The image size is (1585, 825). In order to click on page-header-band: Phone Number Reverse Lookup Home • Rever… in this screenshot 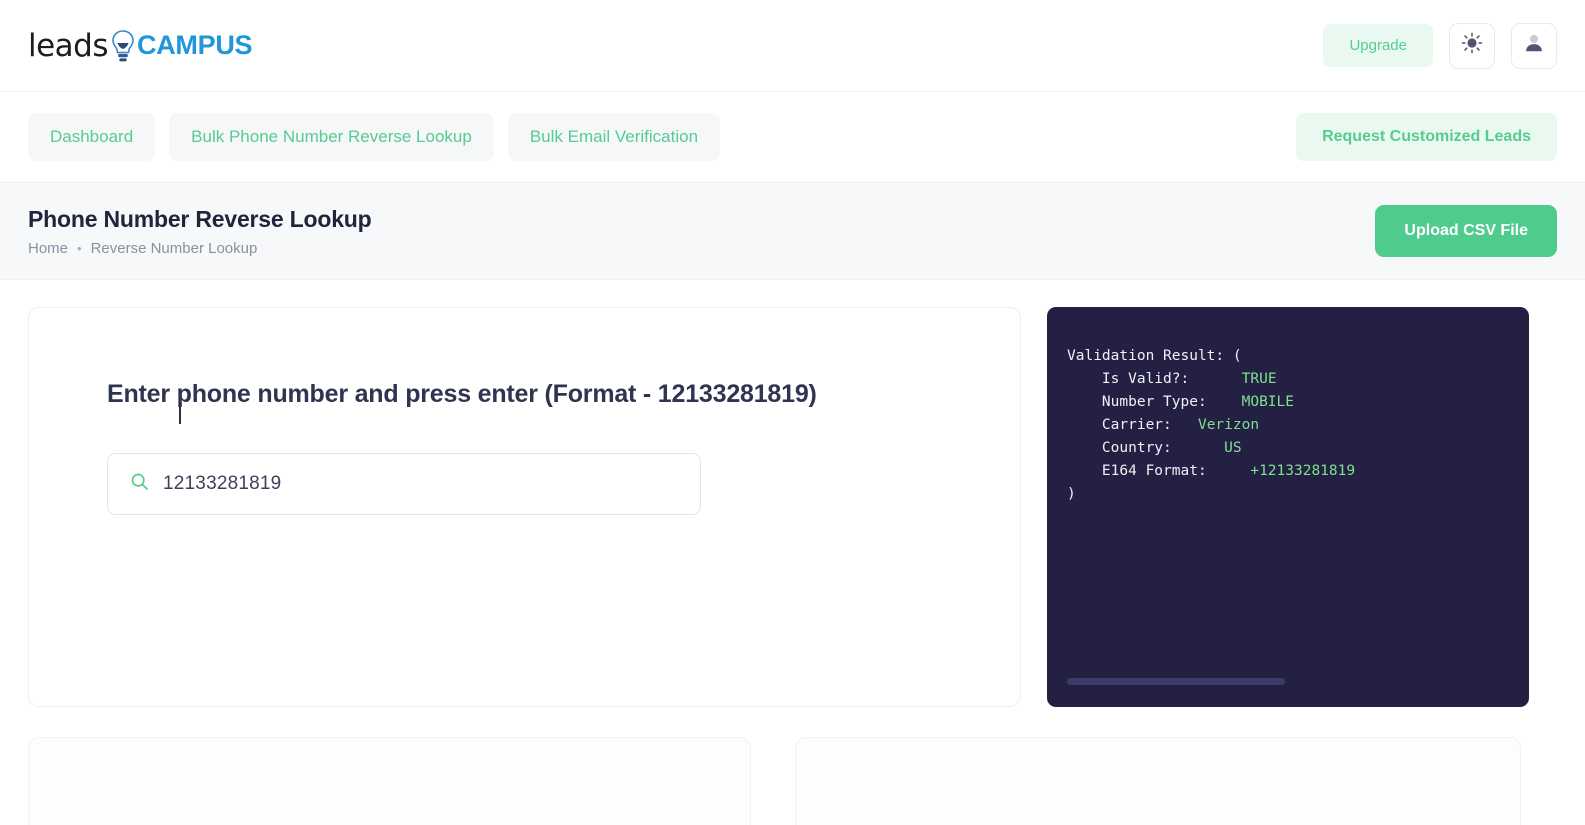, I will do `click(792, 231)`.